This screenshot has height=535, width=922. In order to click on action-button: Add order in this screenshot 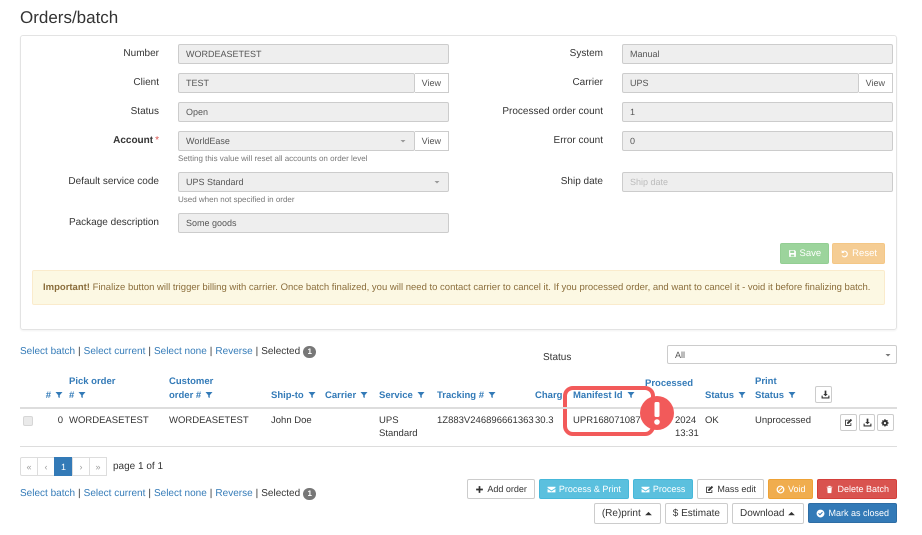, I will do `click(501, 489)`.